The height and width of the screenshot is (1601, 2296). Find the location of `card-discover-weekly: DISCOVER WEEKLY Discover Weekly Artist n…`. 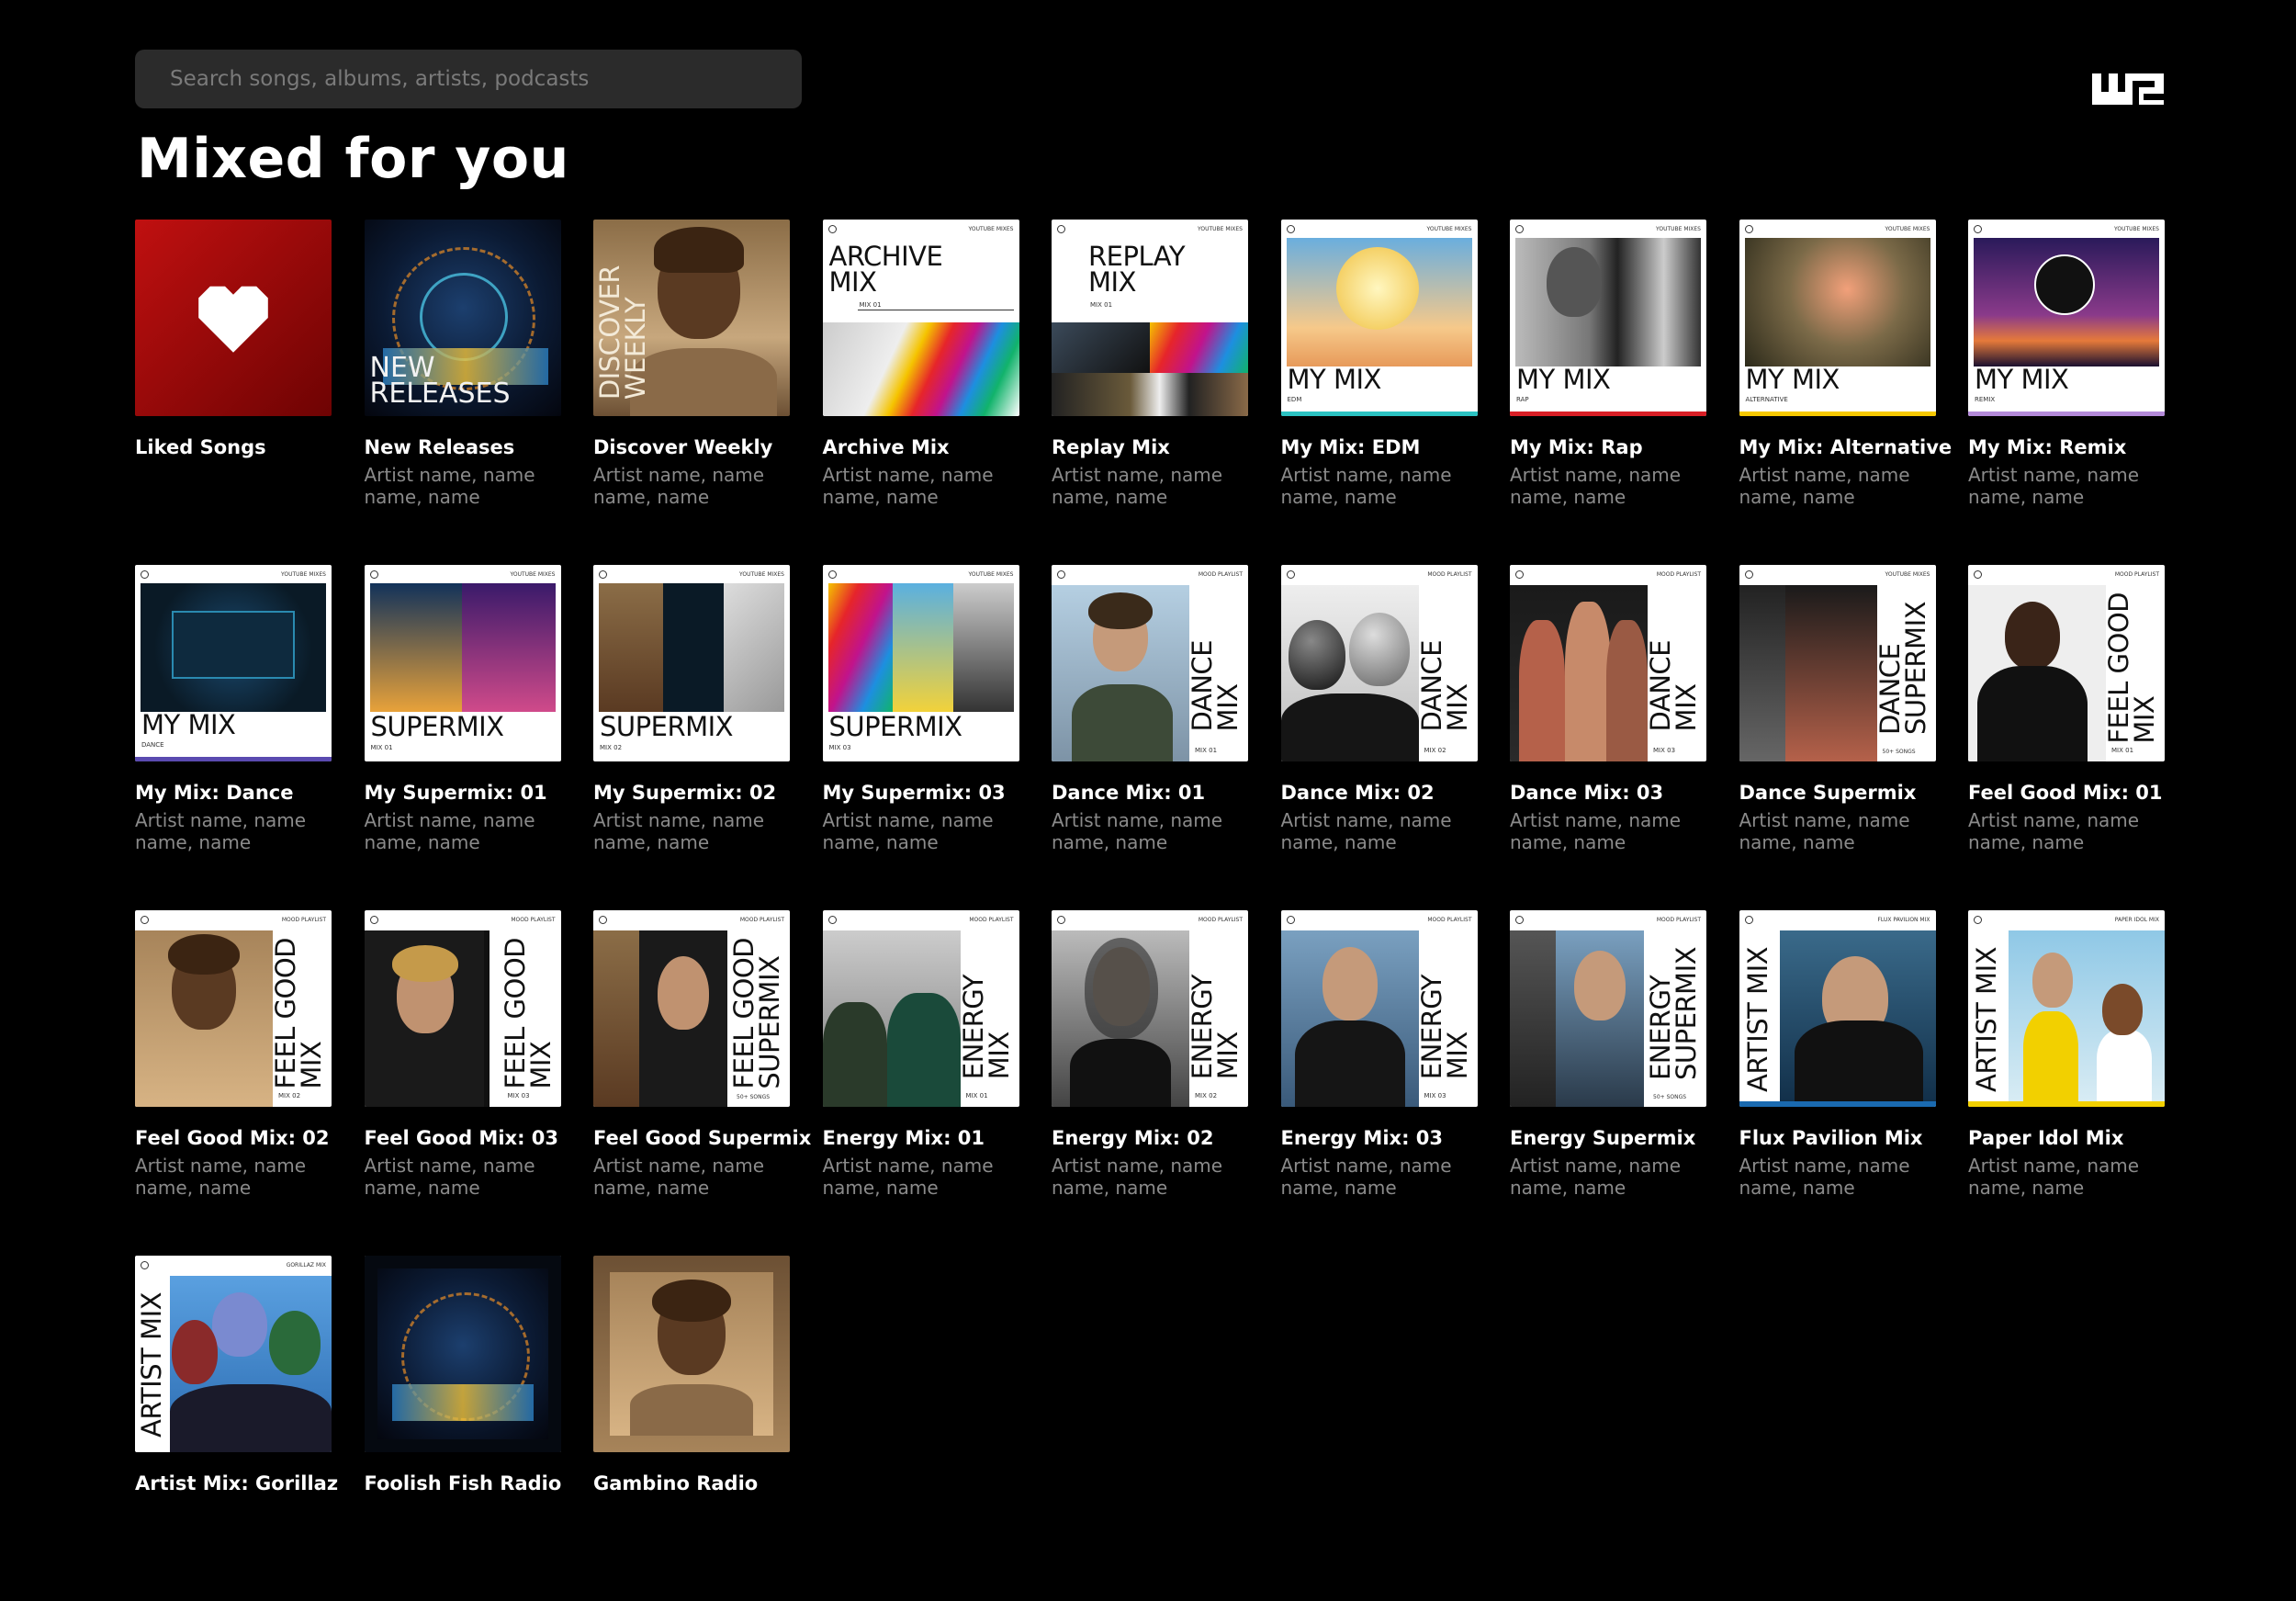

card-discover-weekly: DISCOVER WEEKLY Discover Weekly Artist n… is located at coordinates (692, 392).